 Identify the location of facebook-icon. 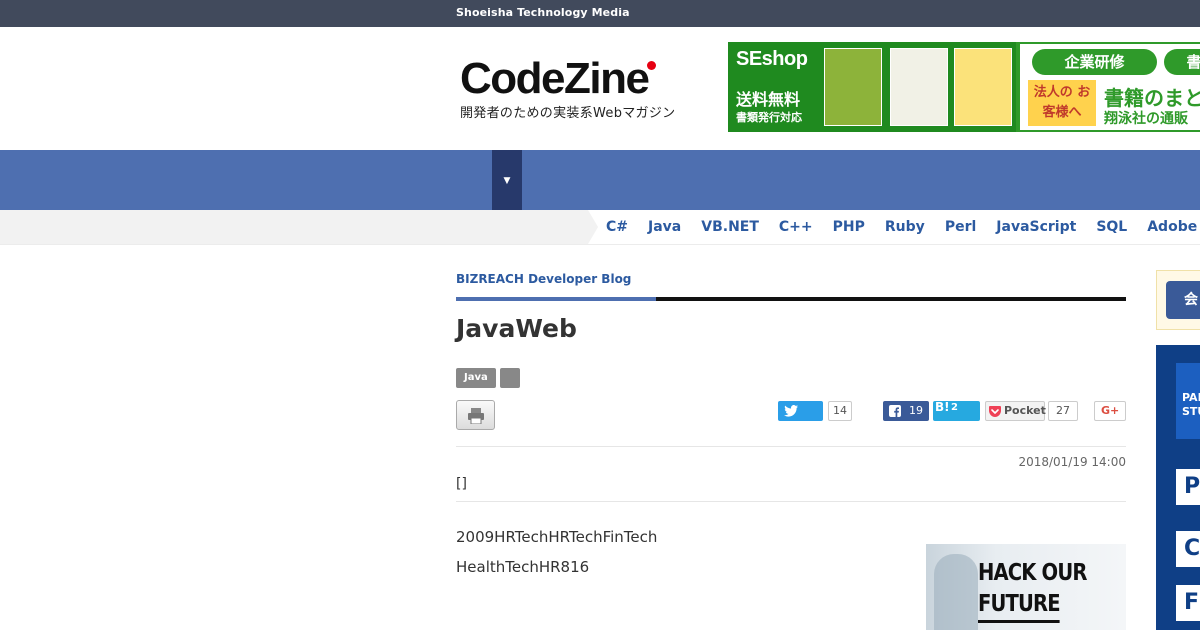
(895, 411).